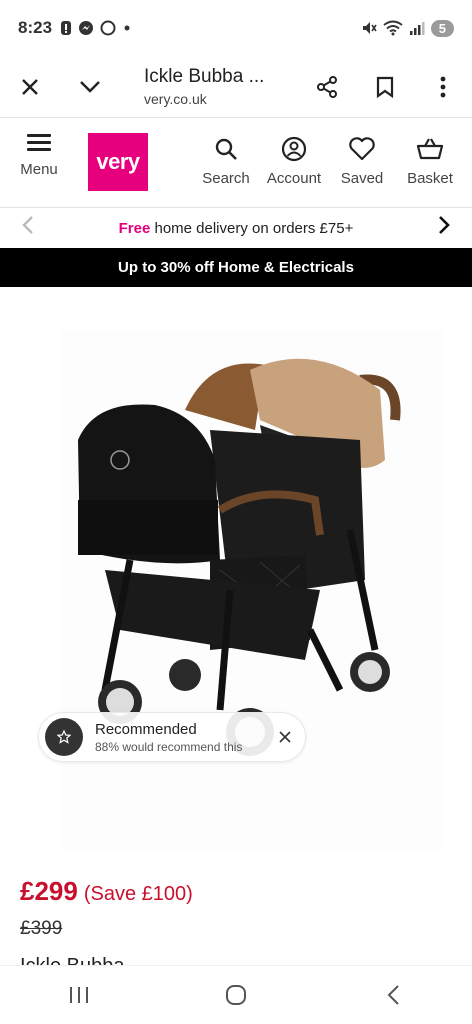  What do you see at coordinates (66, 28) in the screenshot?
I see `alert-icon` at bounding box center [66, 28].